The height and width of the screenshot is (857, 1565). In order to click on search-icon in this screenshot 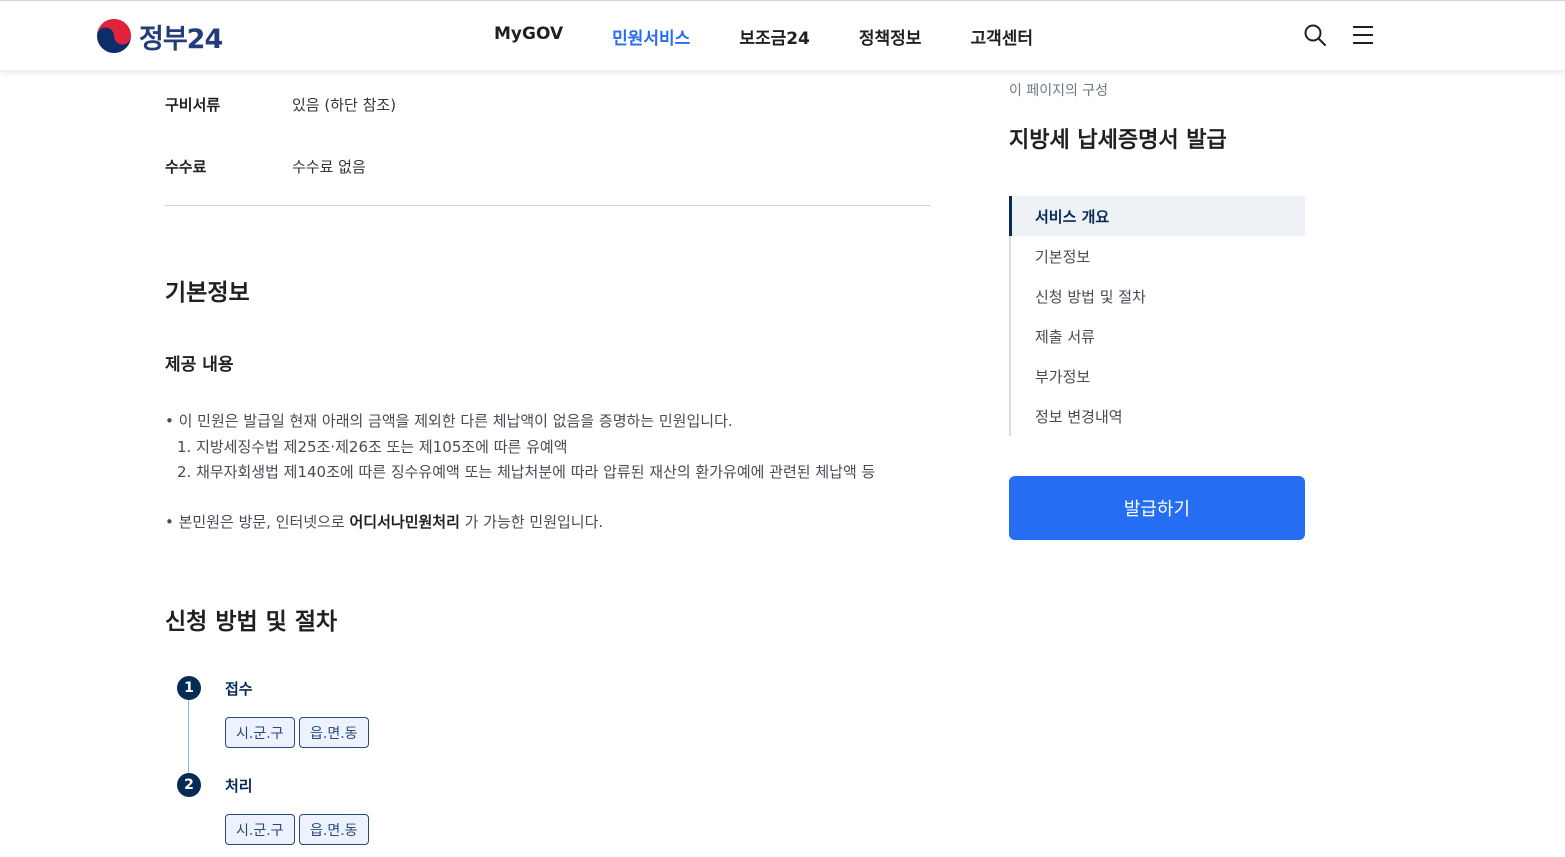, I will do `click(1315, 35)`.